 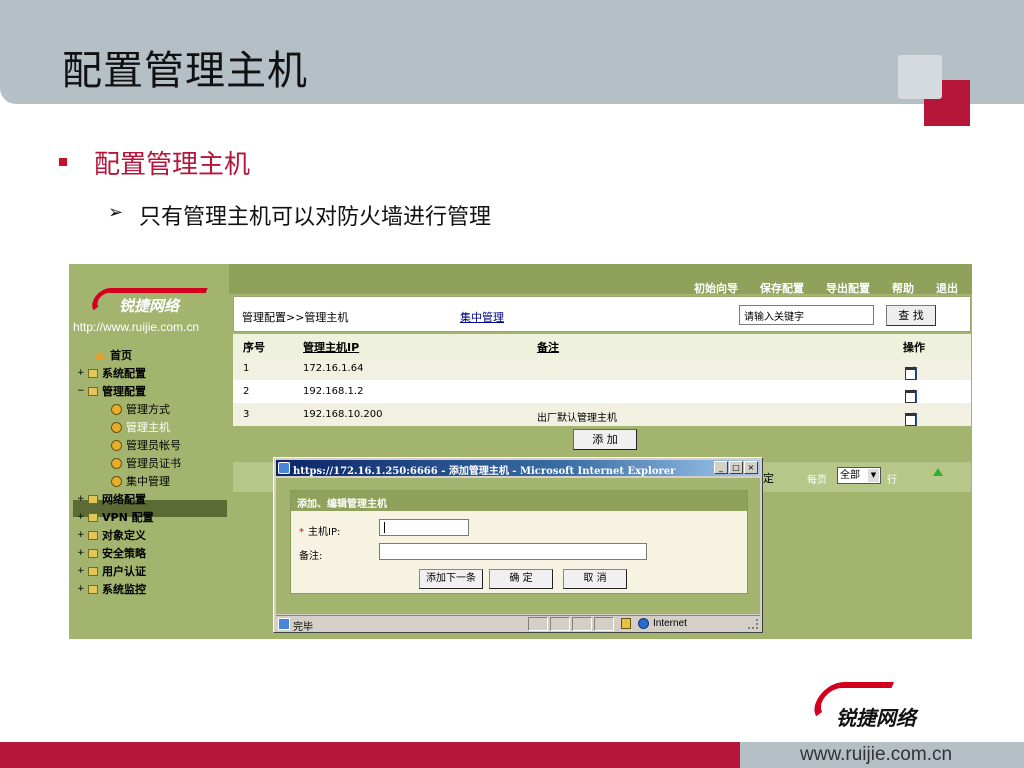 I want to click on footer-url: www.ruijie.com.cn, so click(x=876, y=754).